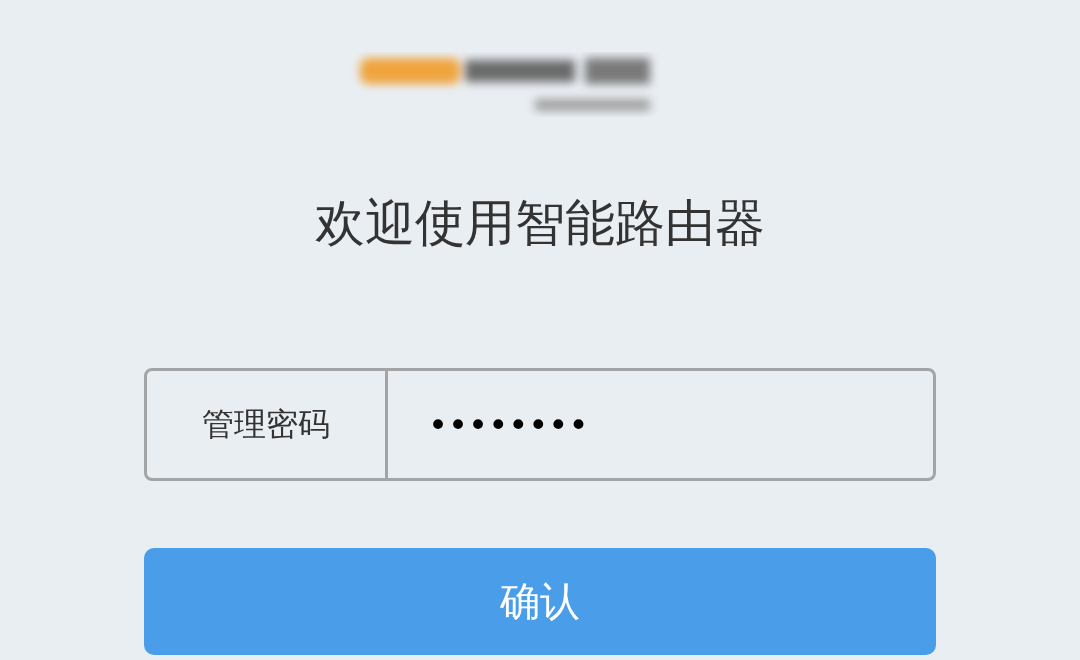 This screenshot has width=1080, height=660. Describe the element at coordinates (267, 424) in the screenshot. I see `field-label: 管理密码` at that location.